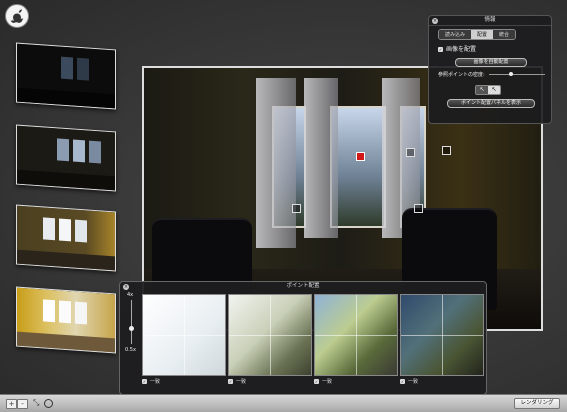 The width and height of the screenshot is (567, 412). I want to click on curtain-left, so click(276, 163).